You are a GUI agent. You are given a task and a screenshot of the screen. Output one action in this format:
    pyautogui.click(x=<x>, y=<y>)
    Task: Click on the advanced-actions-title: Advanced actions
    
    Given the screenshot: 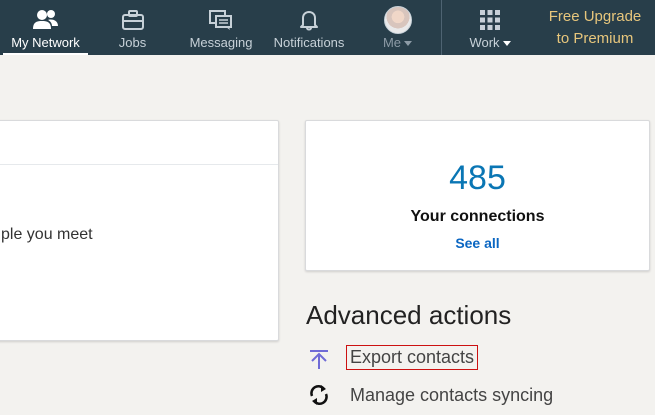 What is the action you would take?
    pyautogui.click(x=409, y=315)
    